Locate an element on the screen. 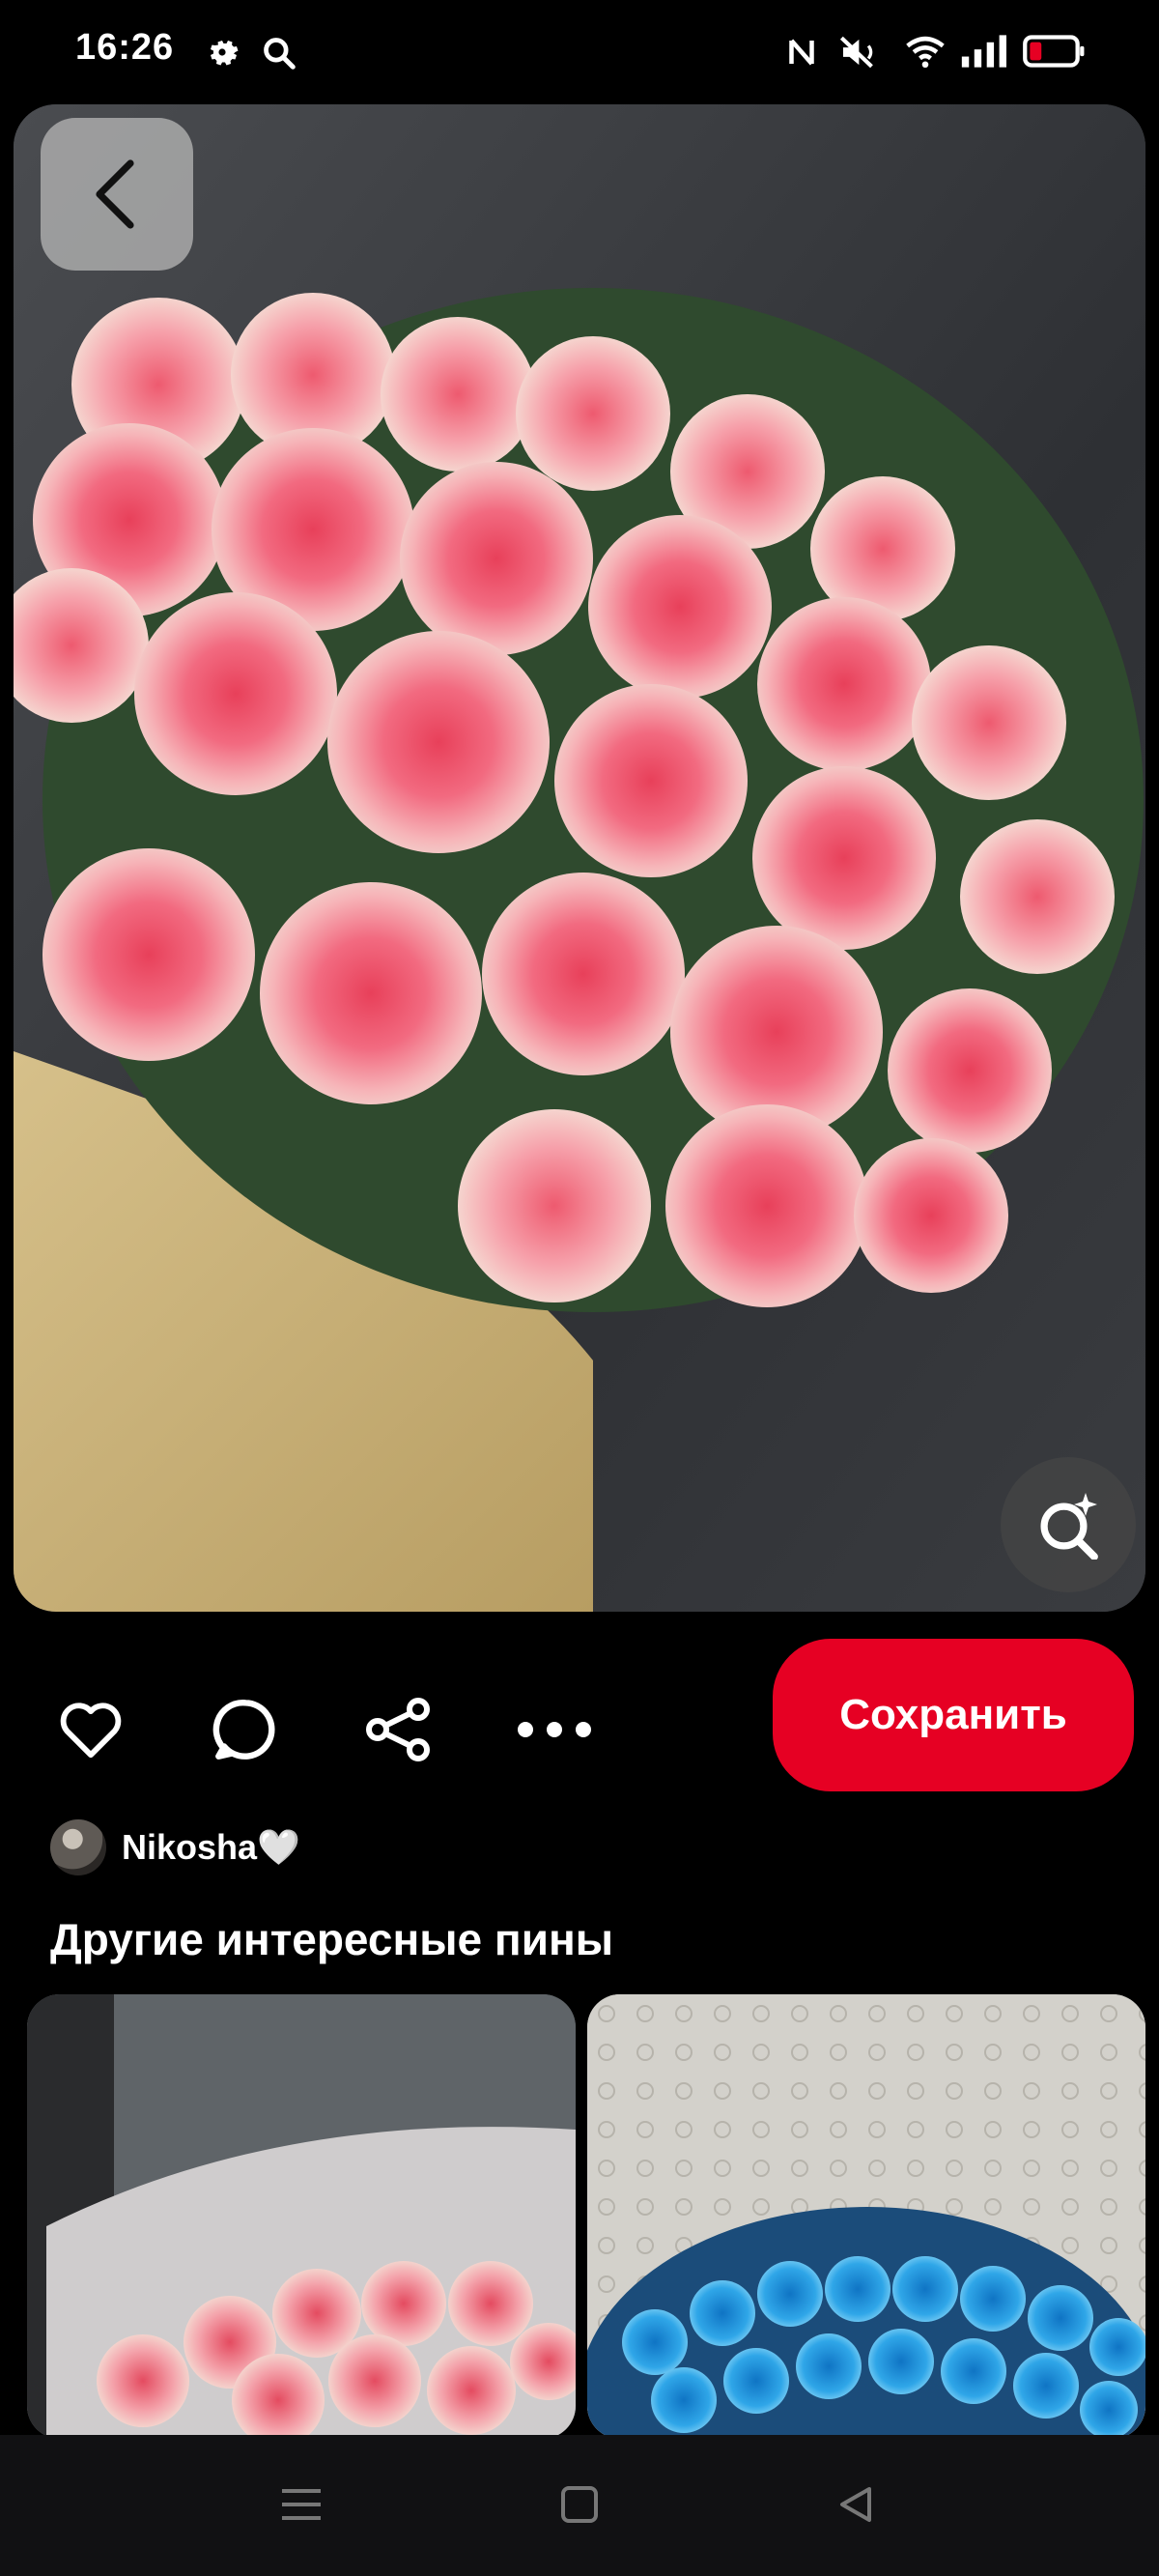 The image size is (1159, 2576). lens-search-icon is located at coordinates (1069, 1527).